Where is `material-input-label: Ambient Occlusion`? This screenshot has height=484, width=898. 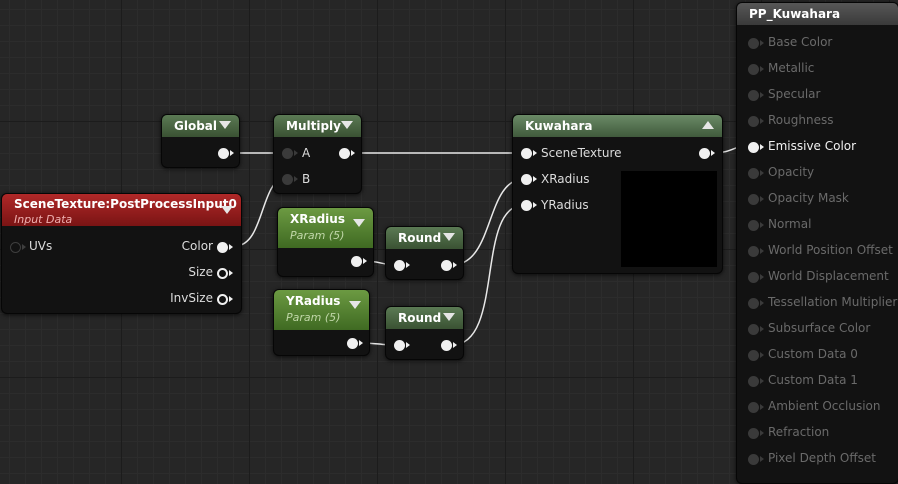 material-input-label: Ambient Occlusion is located at coordinates (824, 406).